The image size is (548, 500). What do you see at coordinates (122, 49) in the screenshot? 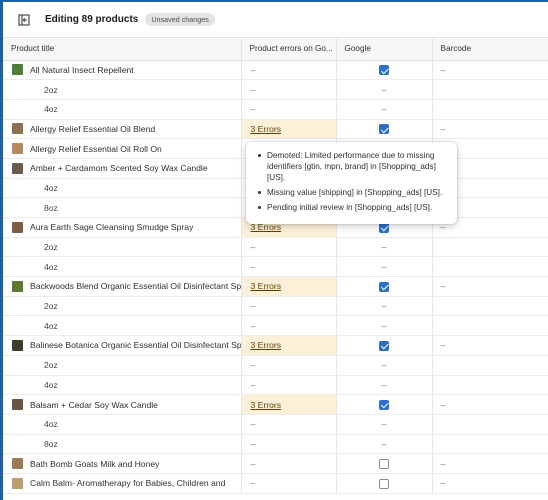
I see `column-header-product-title: Product title` at bounding box center [122, 49].